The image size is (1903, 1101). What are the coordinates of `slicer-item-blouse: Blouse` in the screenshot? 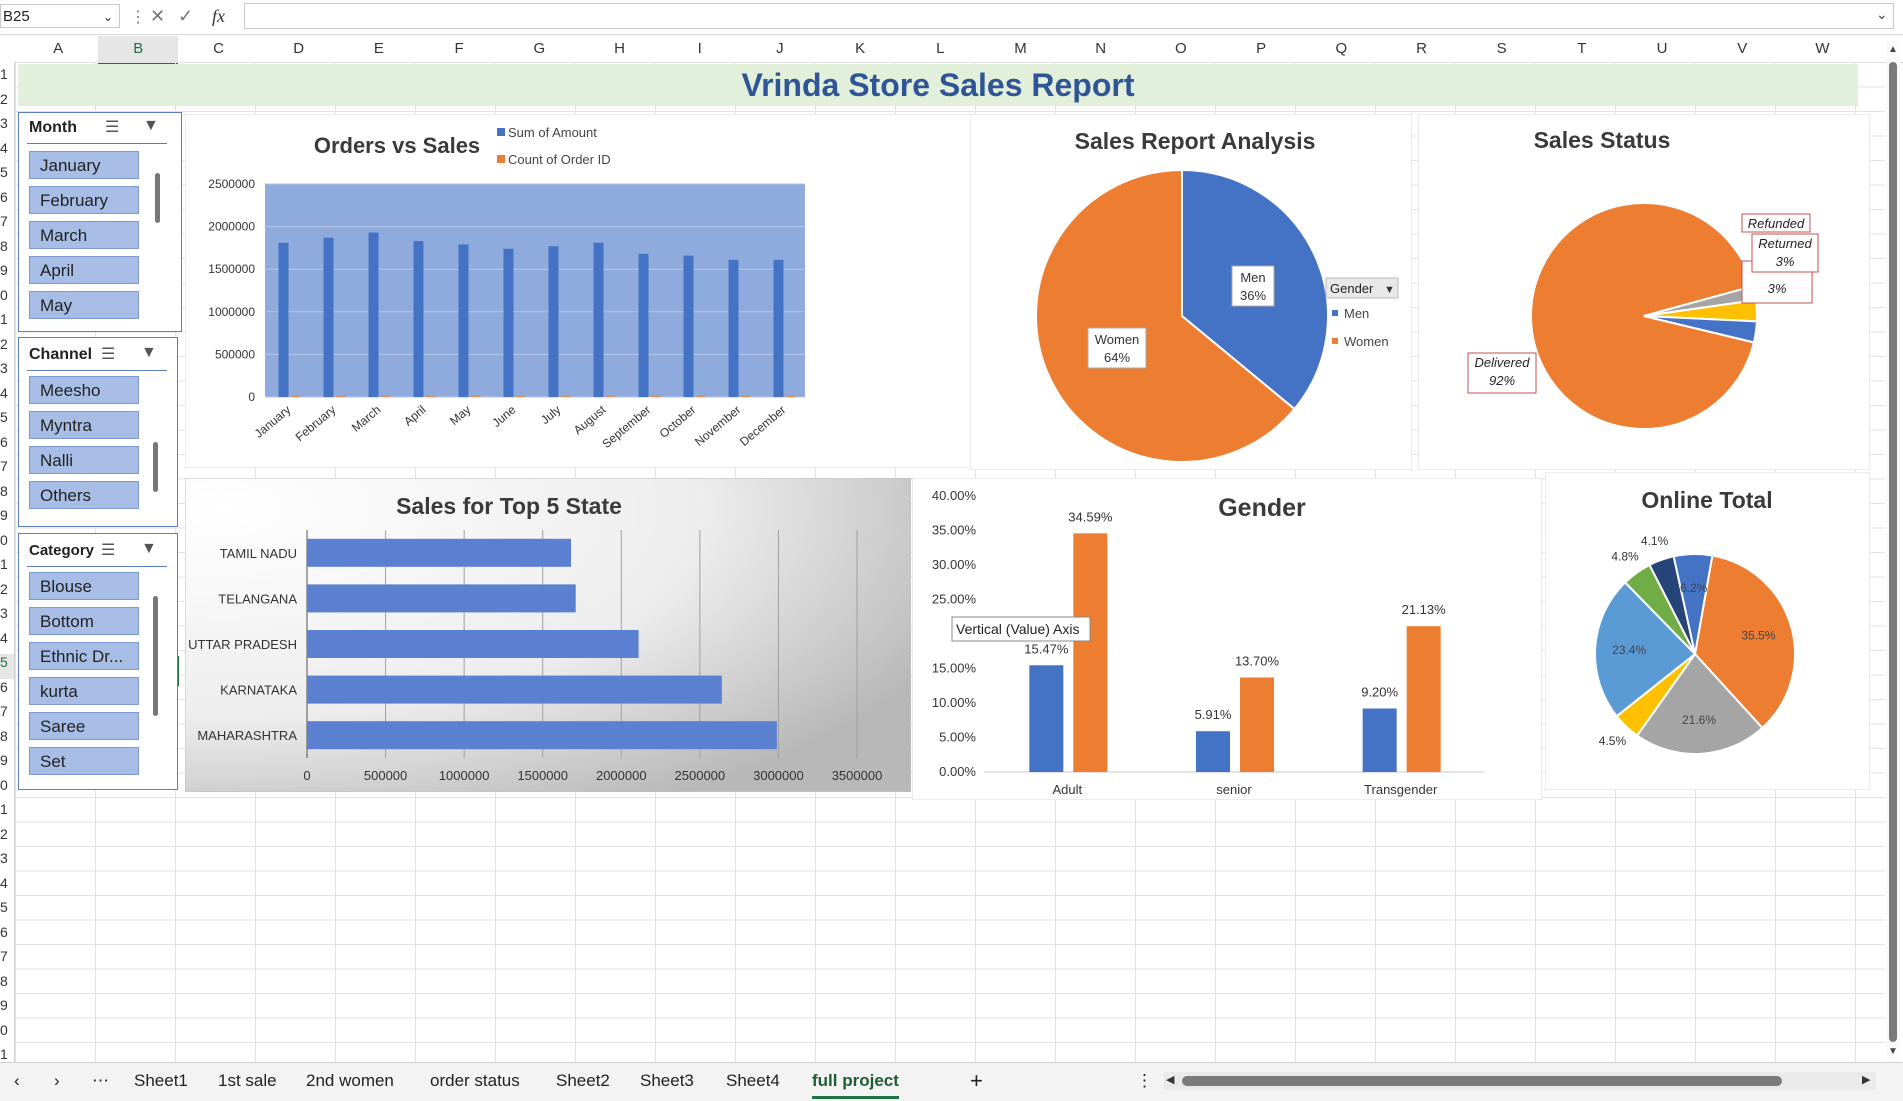 It's located at (84, 586).